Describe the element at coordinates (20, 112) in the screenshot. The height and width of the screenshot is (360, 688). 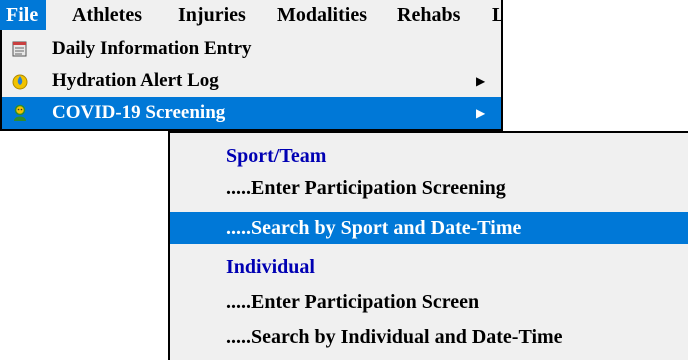
I see `person-screening-icon` at that location.